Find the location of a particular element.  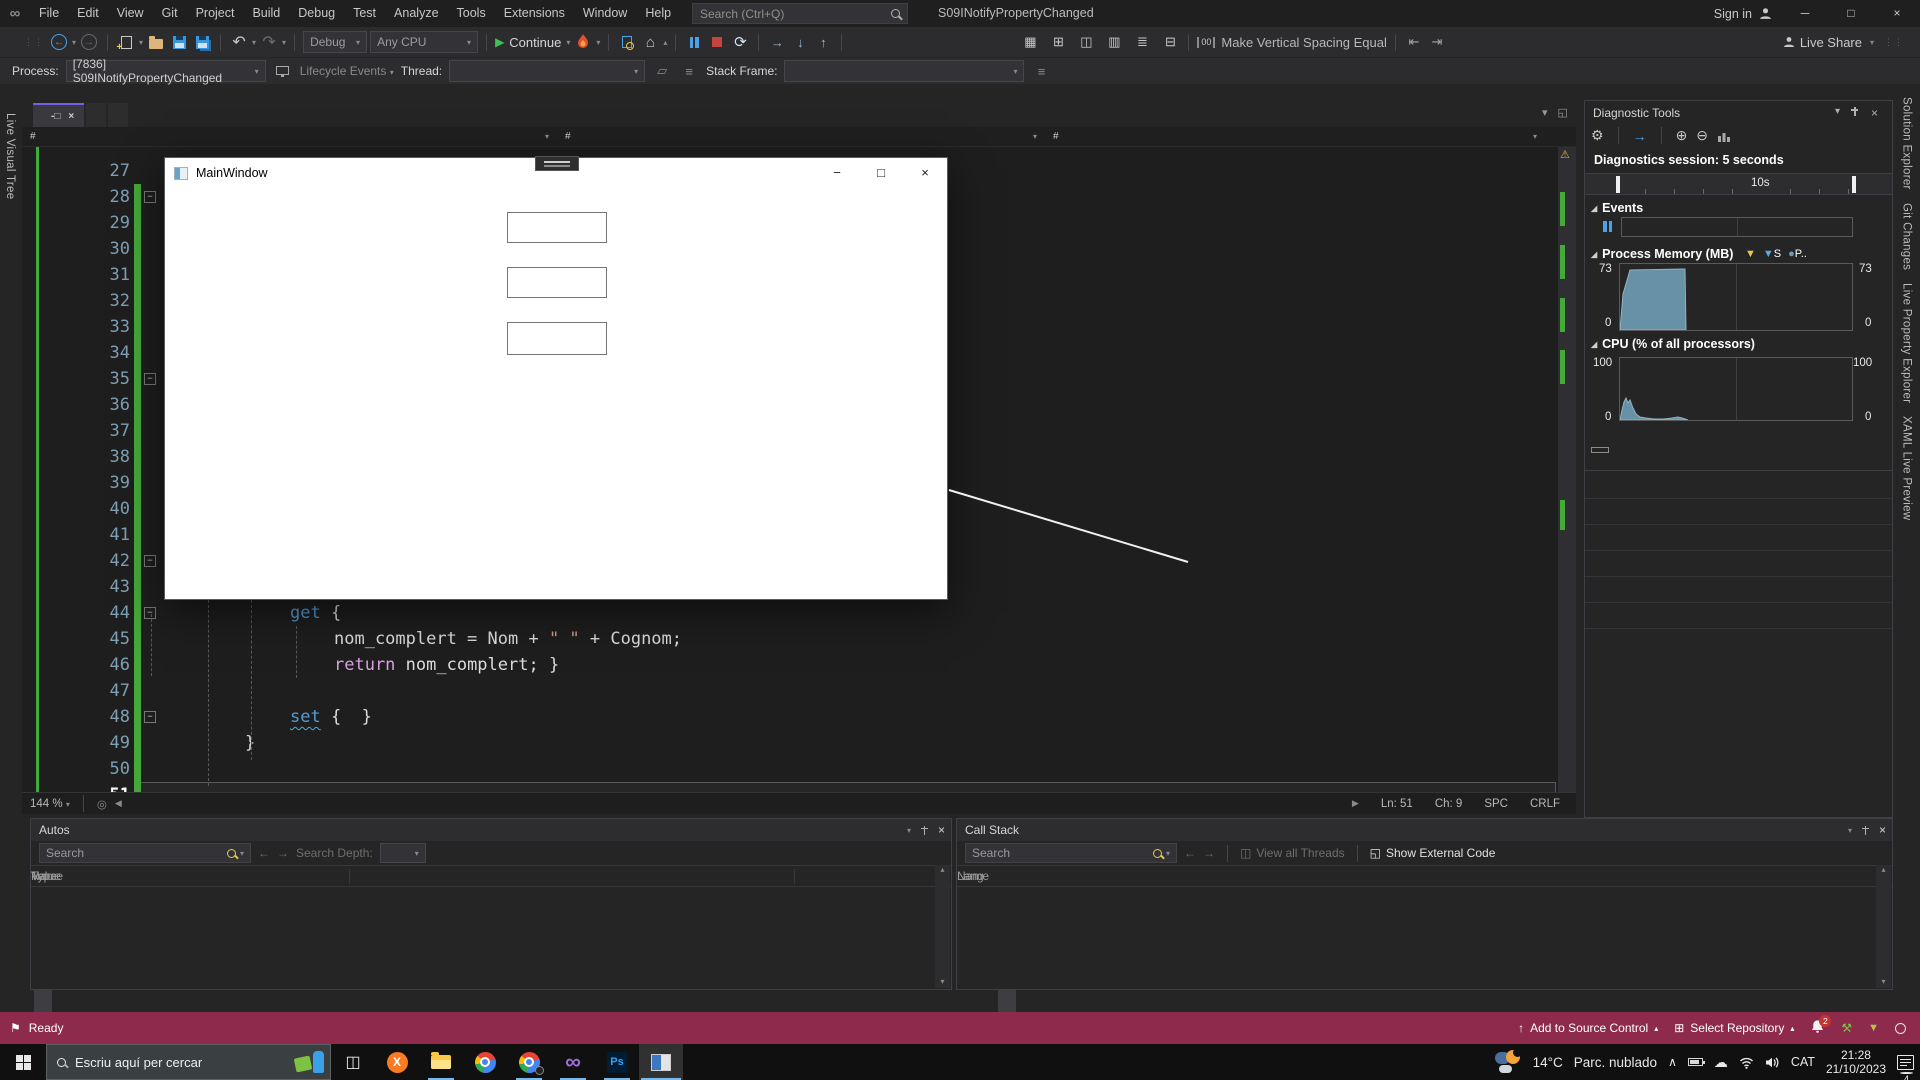

toolbar-overflow-grip: ⋮⋮ is located at coordinates (1894, 42).